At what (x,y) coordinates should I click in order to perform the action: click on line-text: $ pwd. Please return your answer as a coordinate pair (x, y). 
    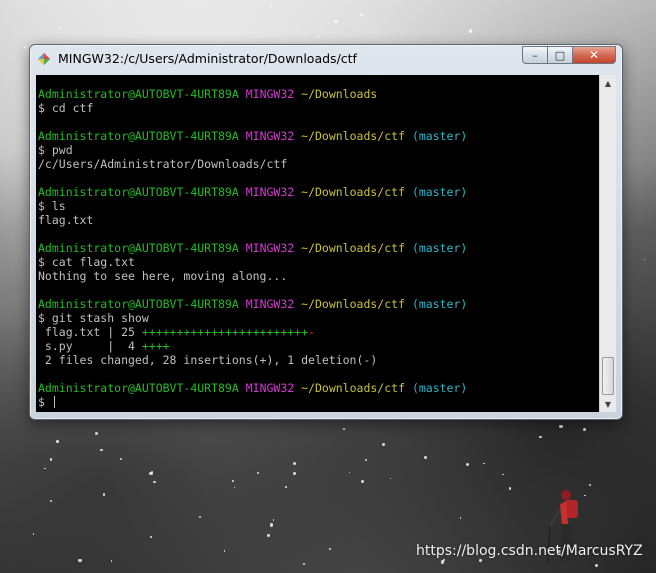
    Looking at the image, I should click on (55, 150).